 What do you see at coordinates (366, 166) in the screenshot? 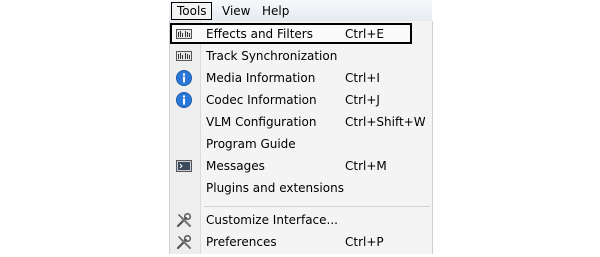
I see `menu-item-shortcut: Ctrl+M` at bounding box center [366, 166].